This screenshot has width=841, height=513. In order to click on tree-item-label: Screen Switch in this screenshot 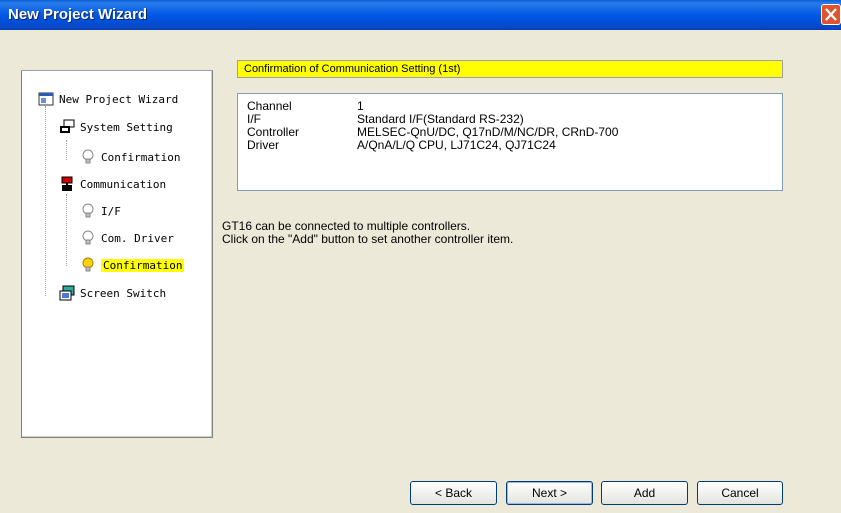, I will do `click(123, 293)`.